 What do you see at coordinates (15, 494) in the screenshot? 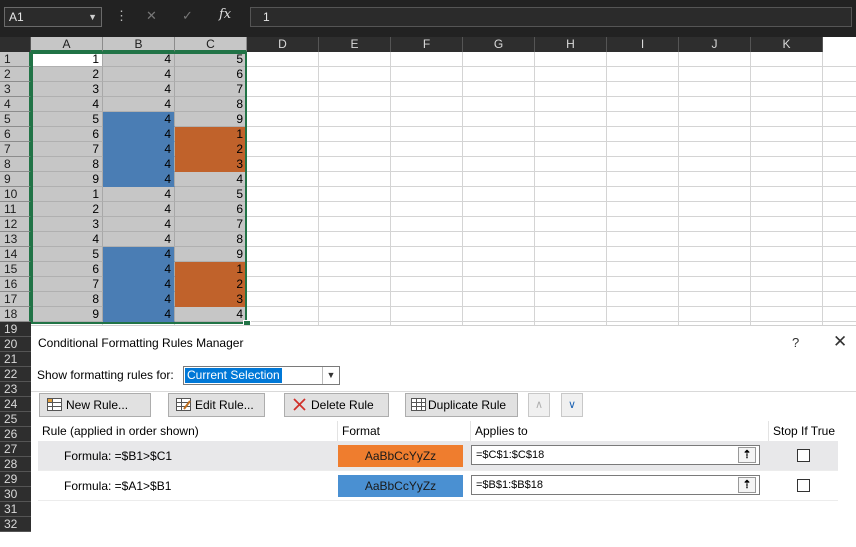
I see `row-header-30: 30` at bounding box center [15, 494].